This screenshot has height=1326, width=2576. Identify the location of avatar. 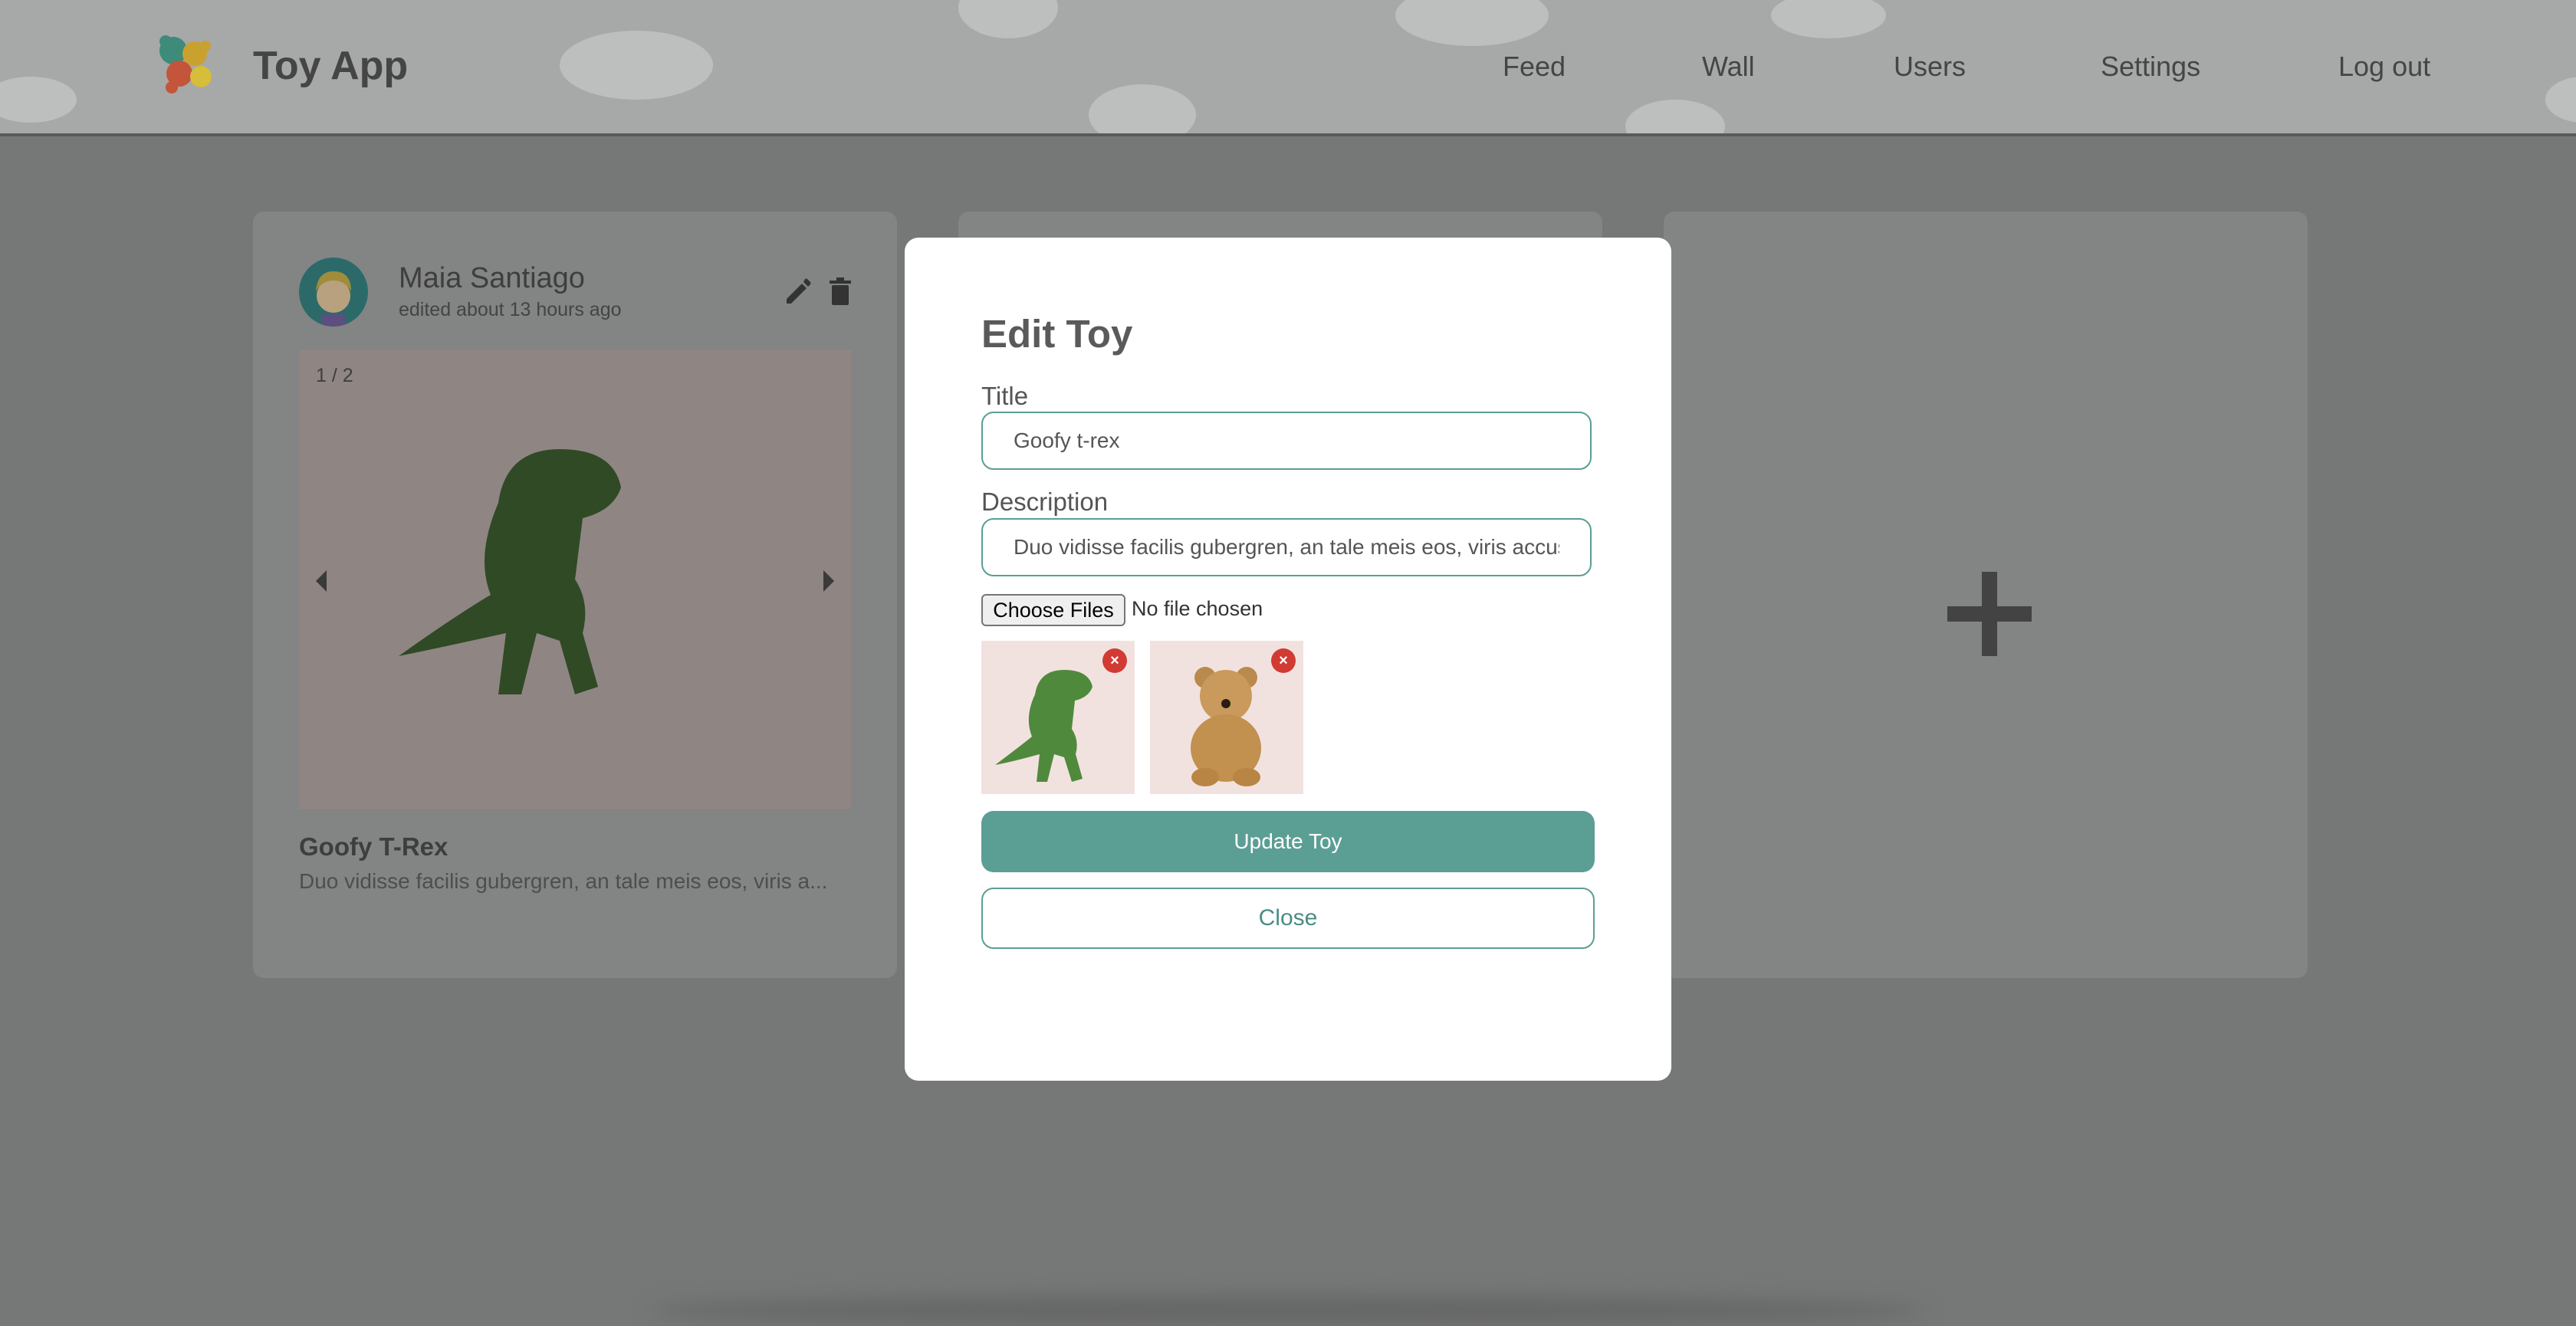
(333, 292).